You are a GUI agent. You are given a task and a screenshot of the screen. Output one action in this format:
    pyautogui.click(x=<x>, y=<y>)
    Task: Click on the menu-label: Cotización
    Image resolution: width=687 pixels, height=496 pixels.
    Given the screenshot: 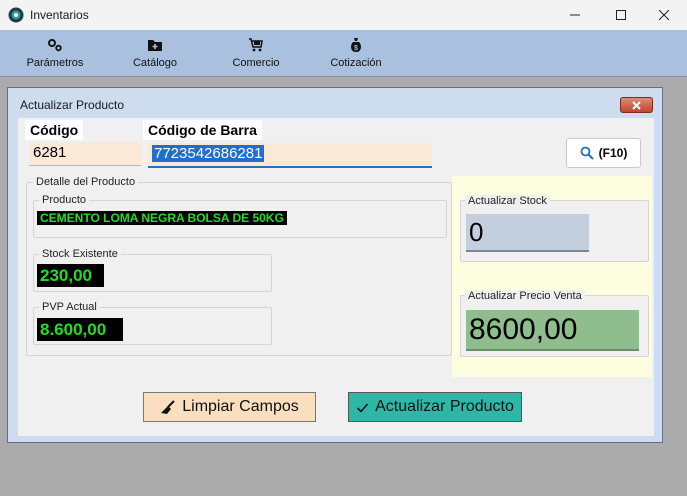 What is the action you would take?
    pyautogui.click(x=356, y=63)
    